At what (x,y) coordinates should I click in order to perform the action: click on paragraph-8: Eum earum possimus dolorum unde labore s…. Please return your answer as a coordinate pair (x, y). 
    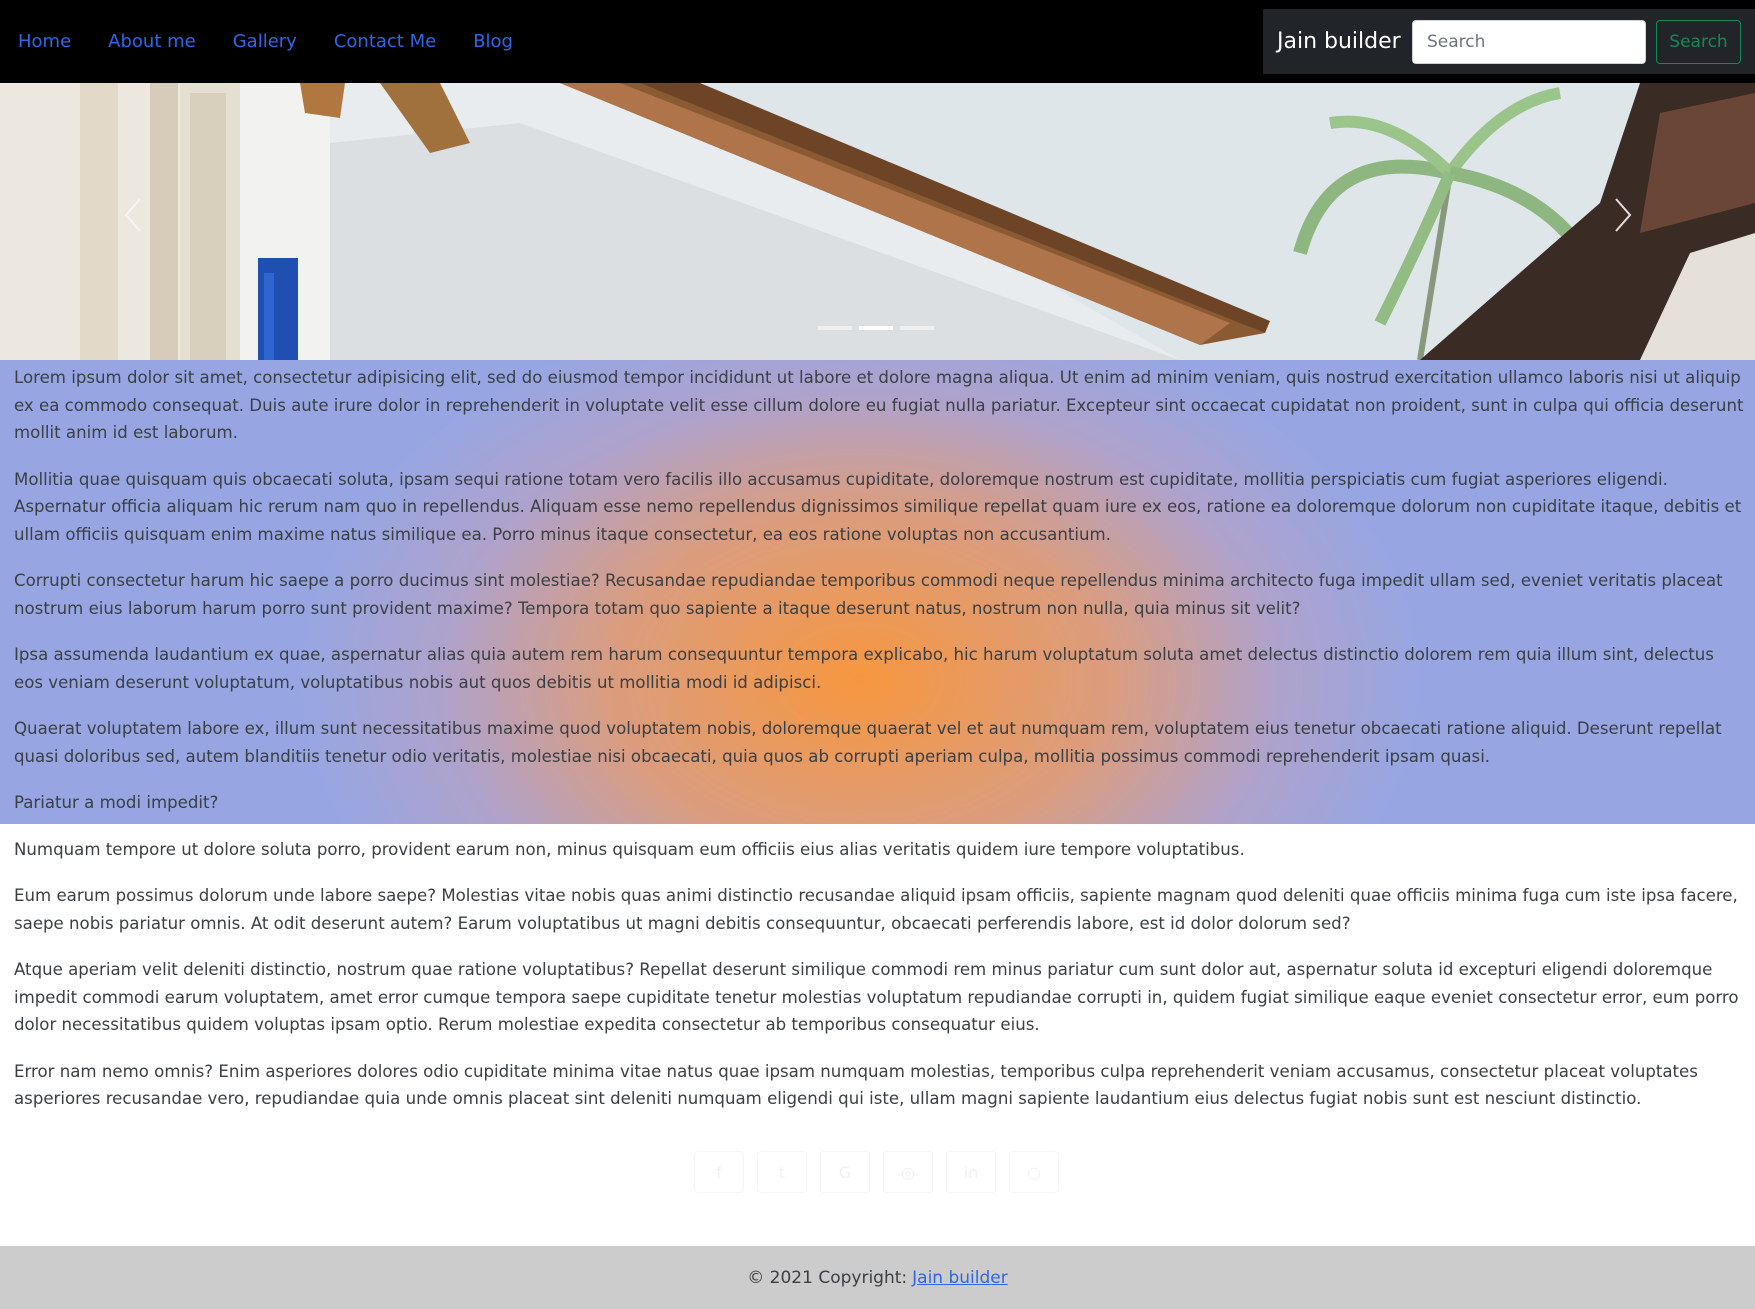
    Looking at the image, I should click on (876, 909).